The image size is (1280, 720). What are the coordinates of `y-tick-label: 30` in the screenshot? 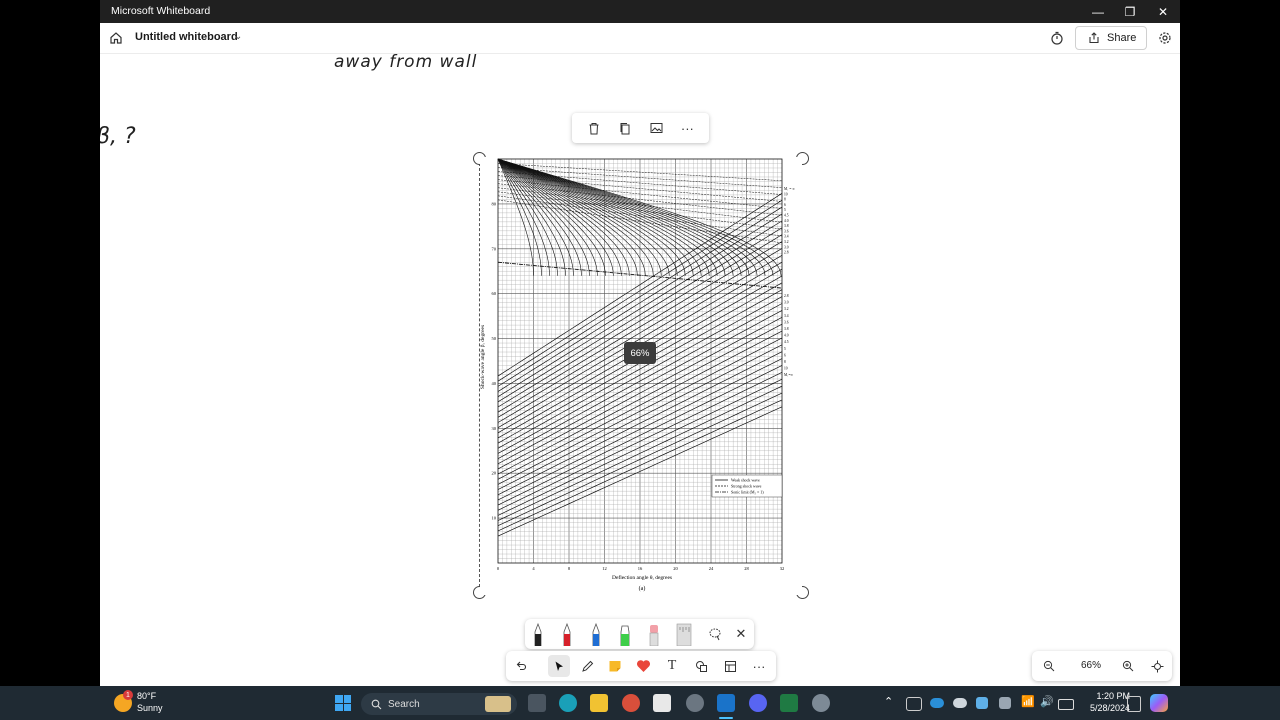 It's located at (494, 428).